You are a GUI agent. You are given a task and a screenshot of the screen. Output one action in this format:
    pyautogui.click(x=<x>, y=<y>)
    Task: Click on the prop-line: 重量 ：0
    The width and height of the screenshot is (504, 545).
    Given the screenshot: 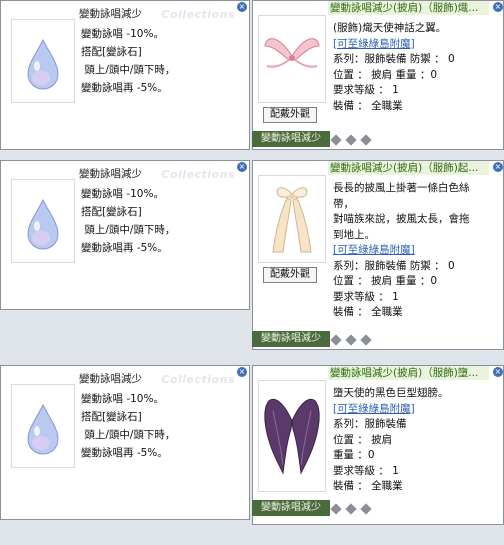 What is the action you would take?
    pyautogui.click(x=354, y=455)
    